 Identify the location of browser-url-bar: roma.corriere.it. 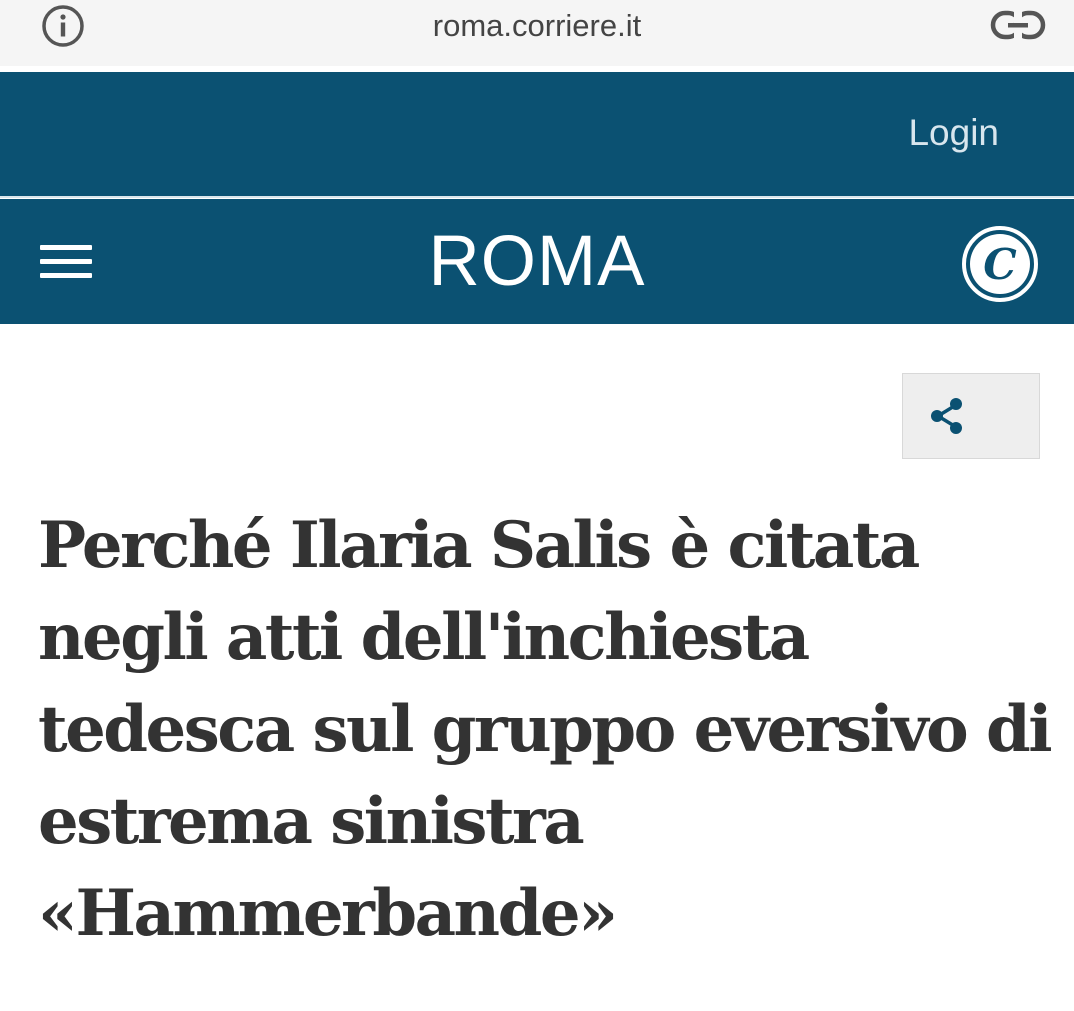
(537, 33).